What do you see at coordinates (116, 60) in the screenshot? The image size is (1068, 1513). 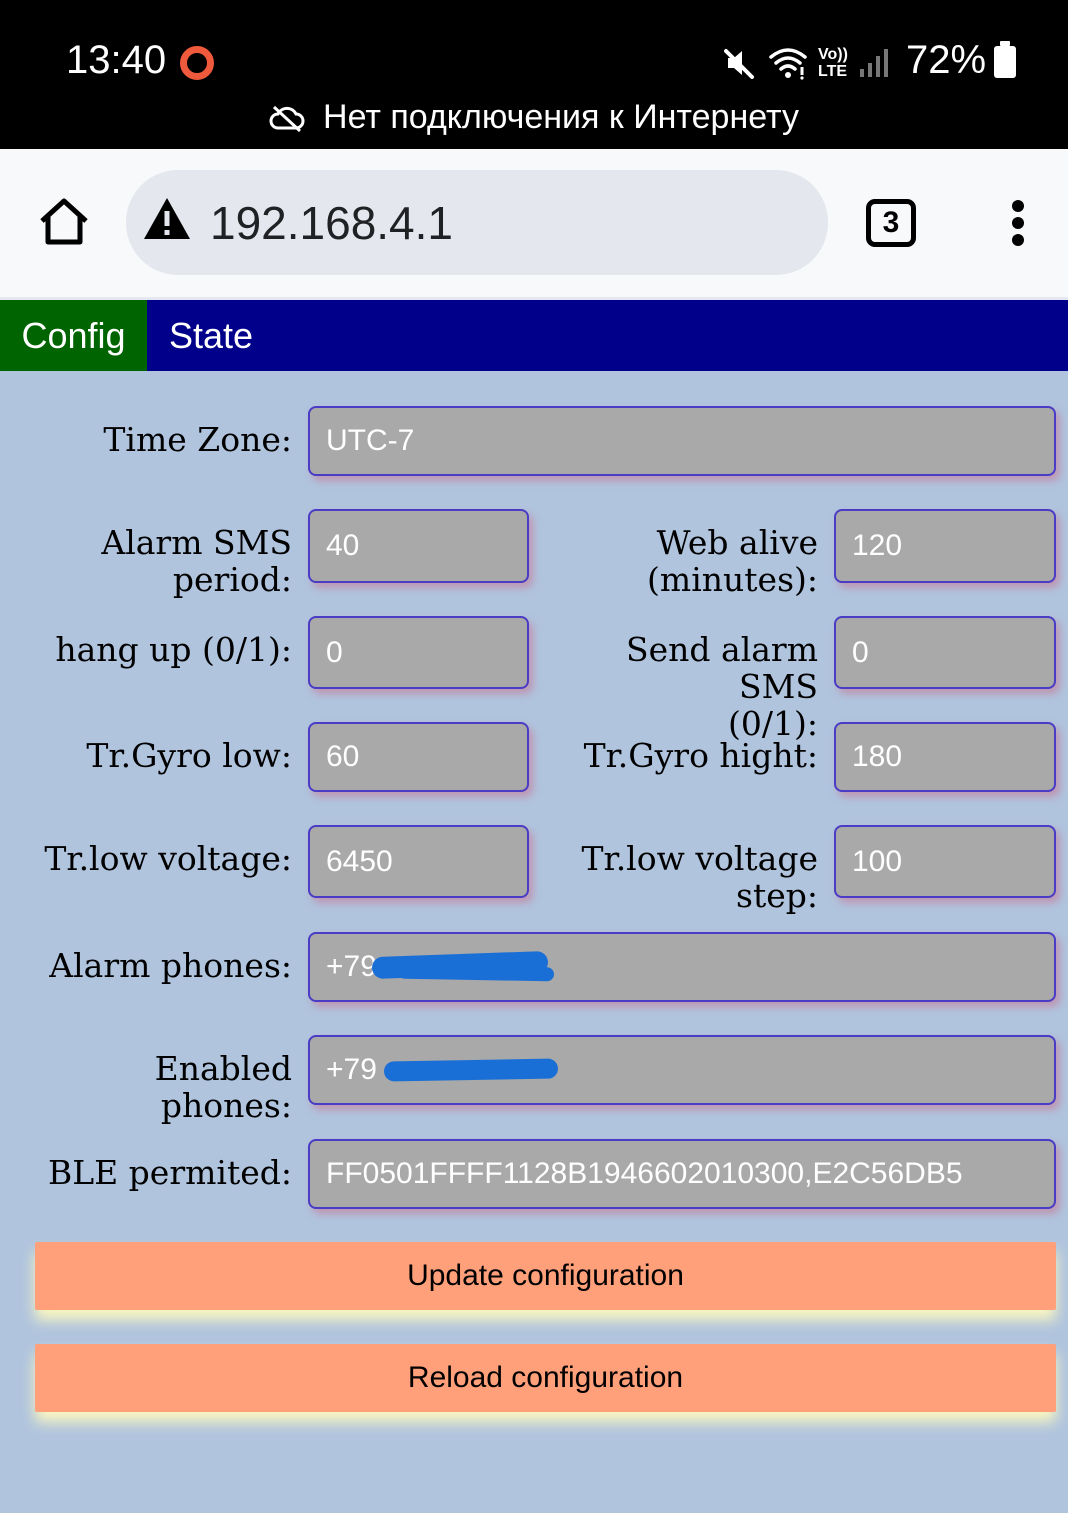 I see `clock: 13:40` at bounding box center [116, 60].